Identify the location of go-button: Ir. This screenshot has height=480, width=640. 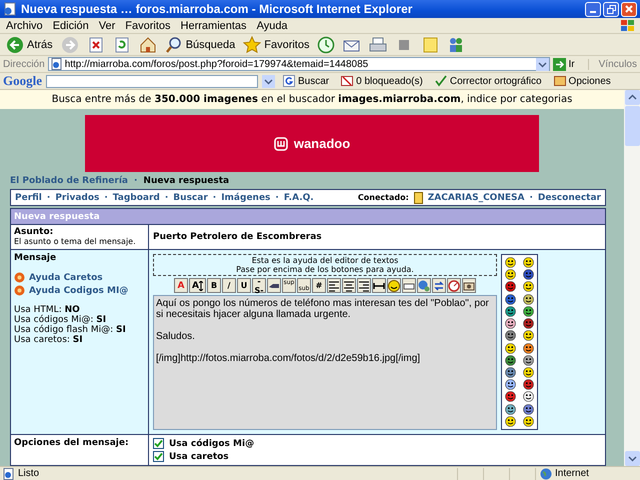
(568, 64).